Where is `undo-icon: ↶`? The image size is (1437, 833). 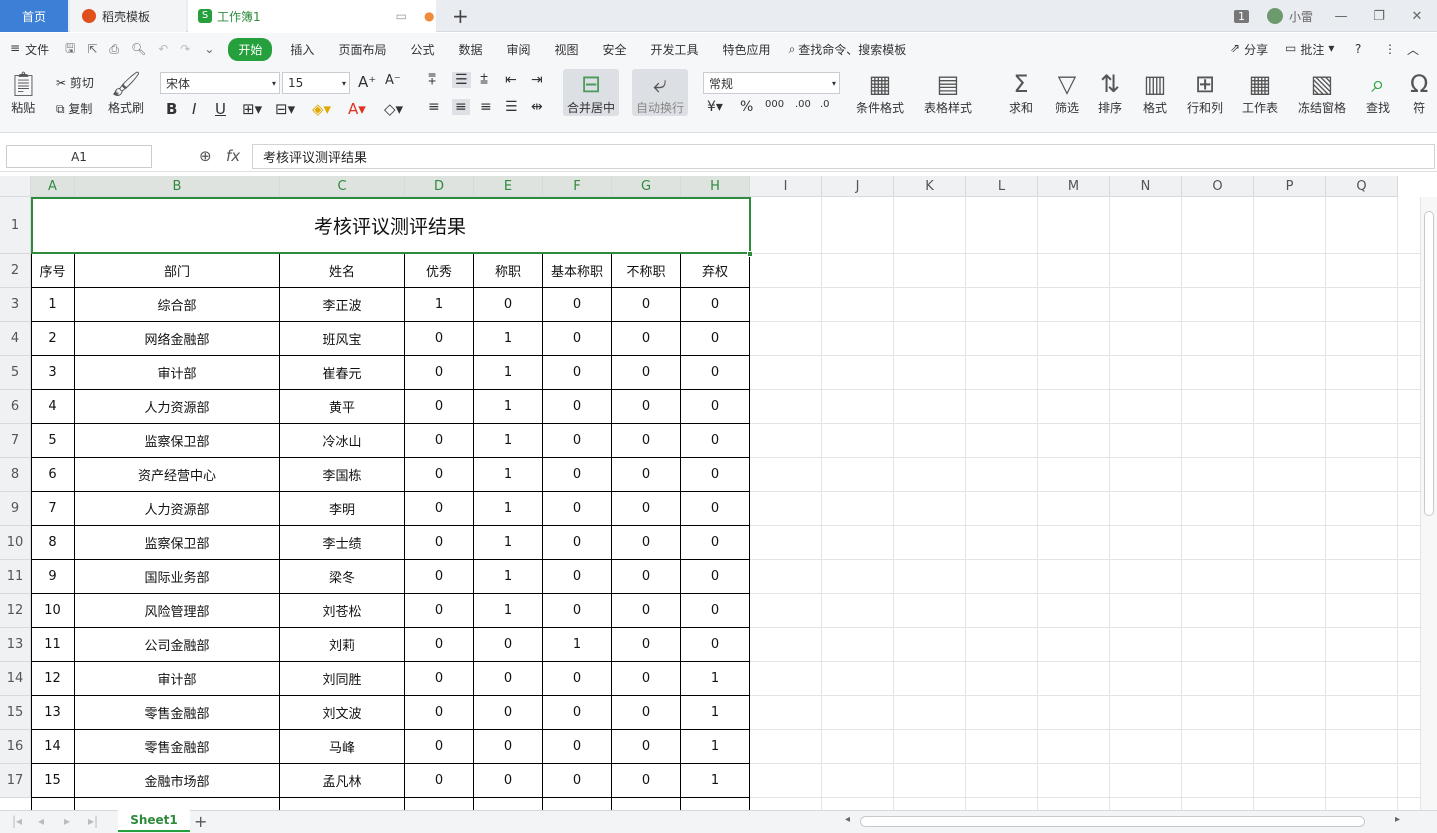
undo-icon: ↶ is located at coordinates (163, 49).